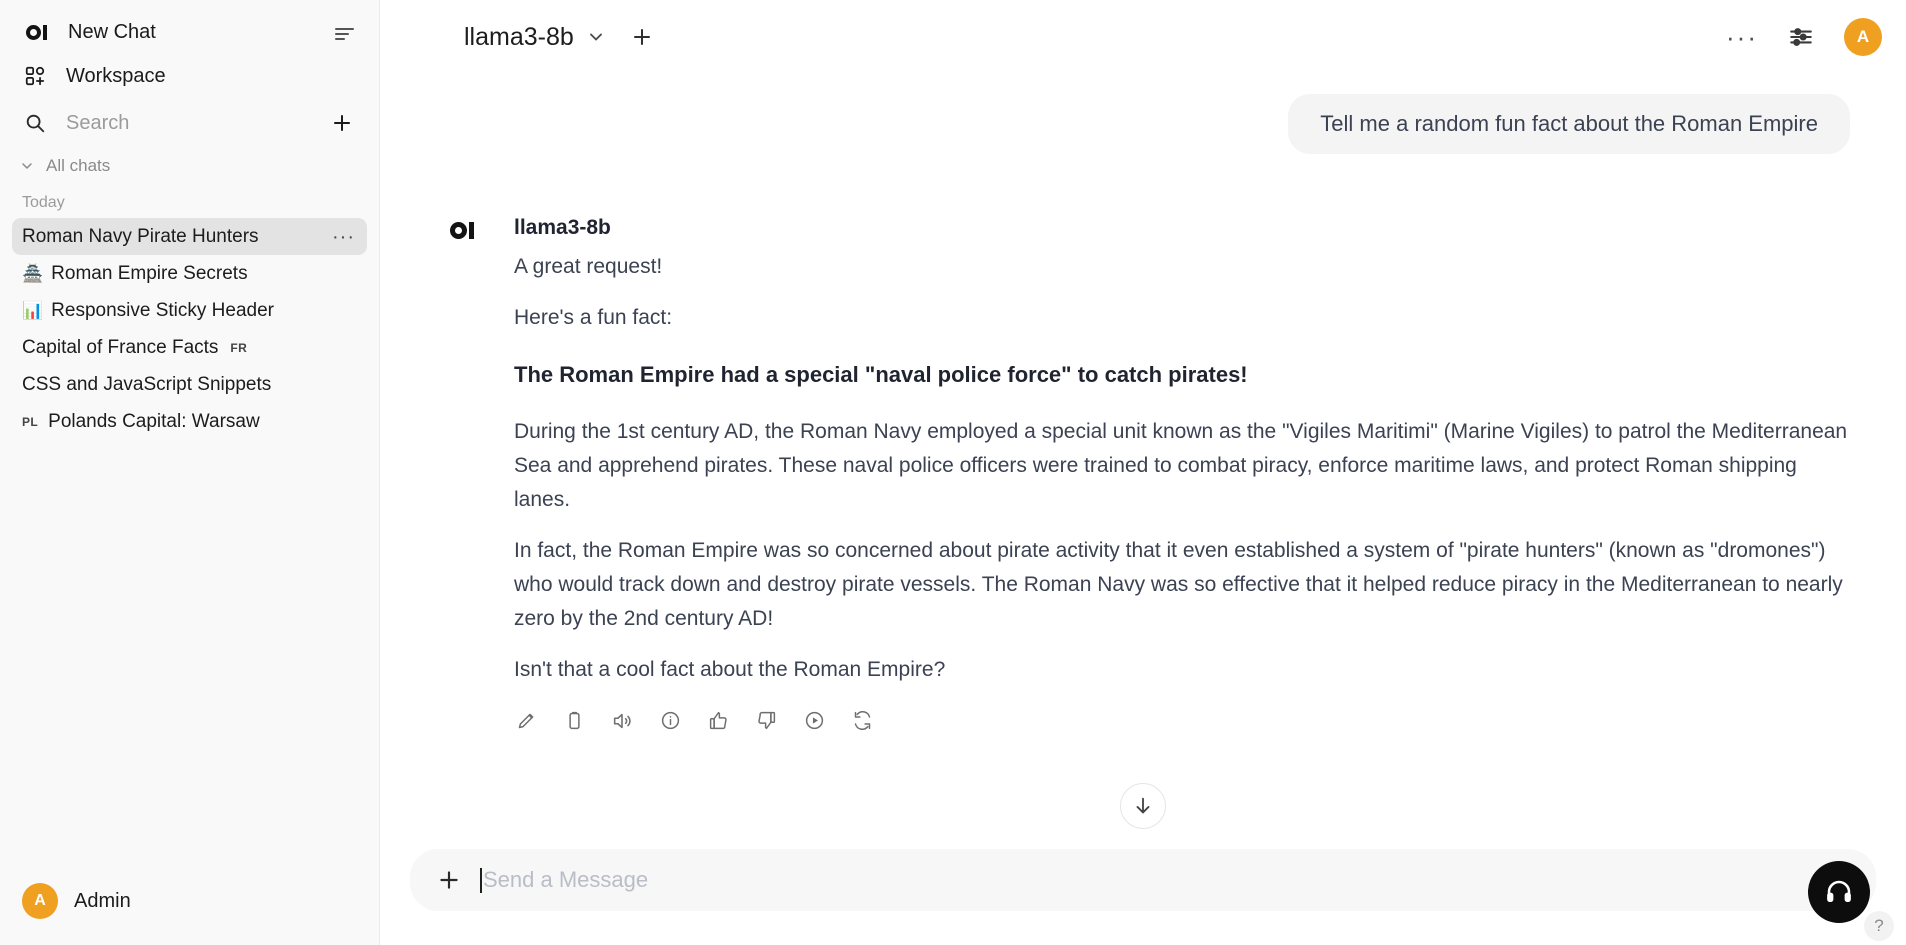 The height and width of the screenshot is (945, 1906). I want to click on user-name-label: Admin, so click(102, 900).